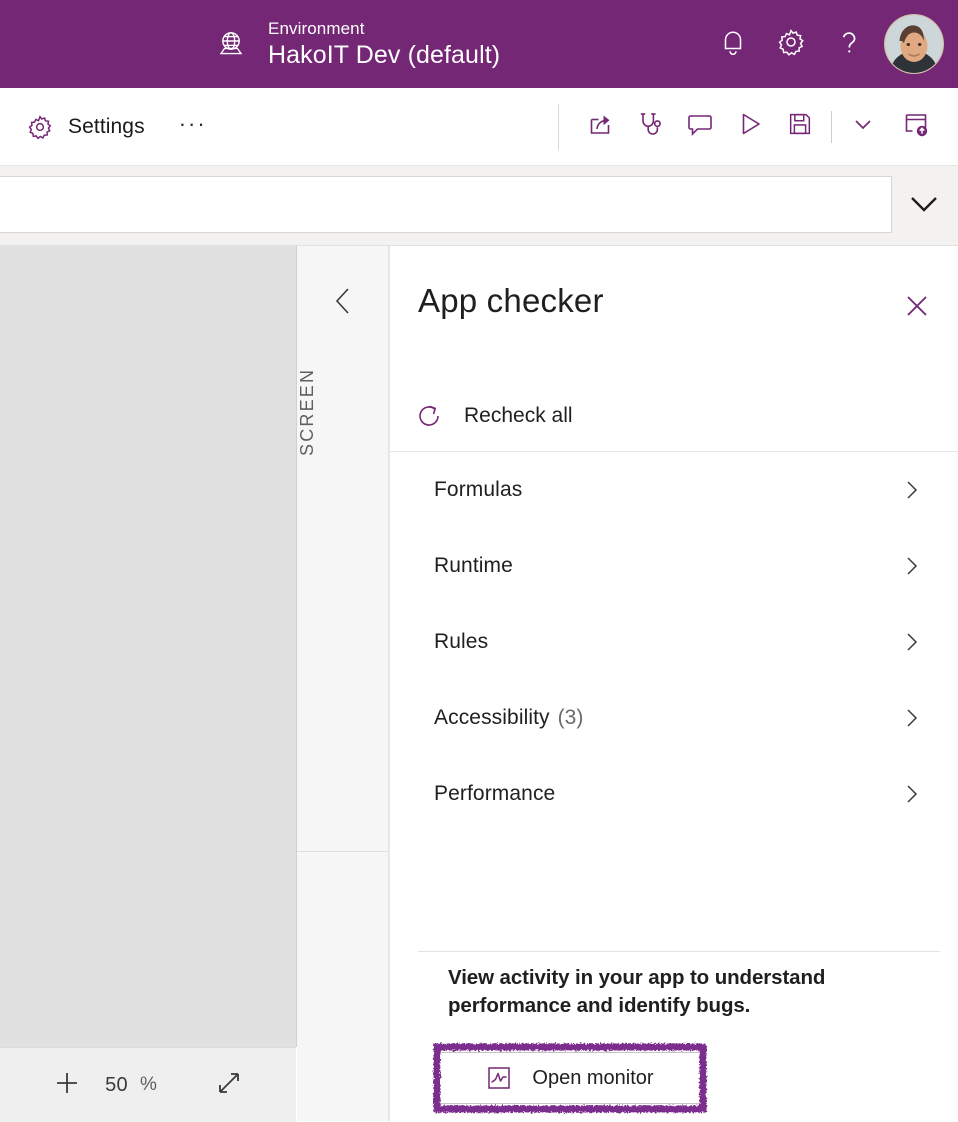  I want to click on screen-panel-rail: SCREEN, so click(343, 683).